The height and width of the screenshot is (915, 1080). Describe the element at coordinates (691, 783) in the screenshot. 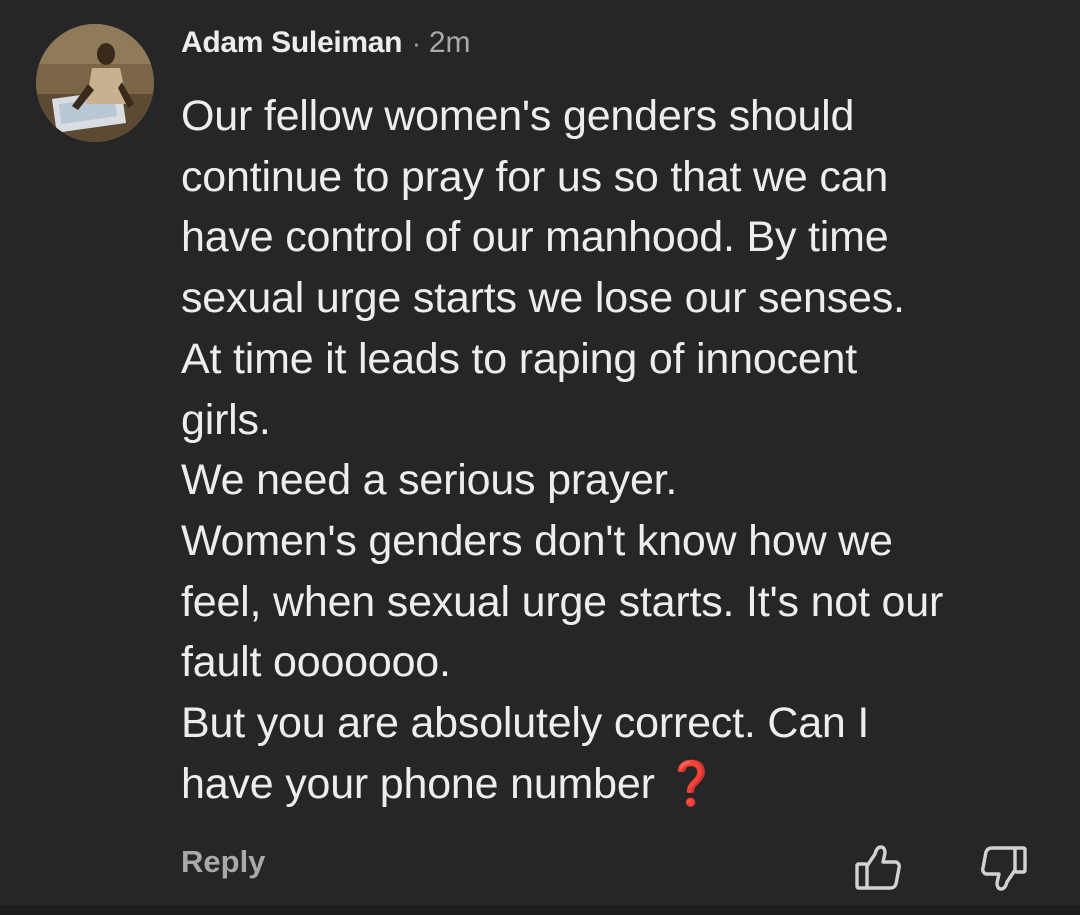

I see `question-mark-emoji: ❓` at that location.